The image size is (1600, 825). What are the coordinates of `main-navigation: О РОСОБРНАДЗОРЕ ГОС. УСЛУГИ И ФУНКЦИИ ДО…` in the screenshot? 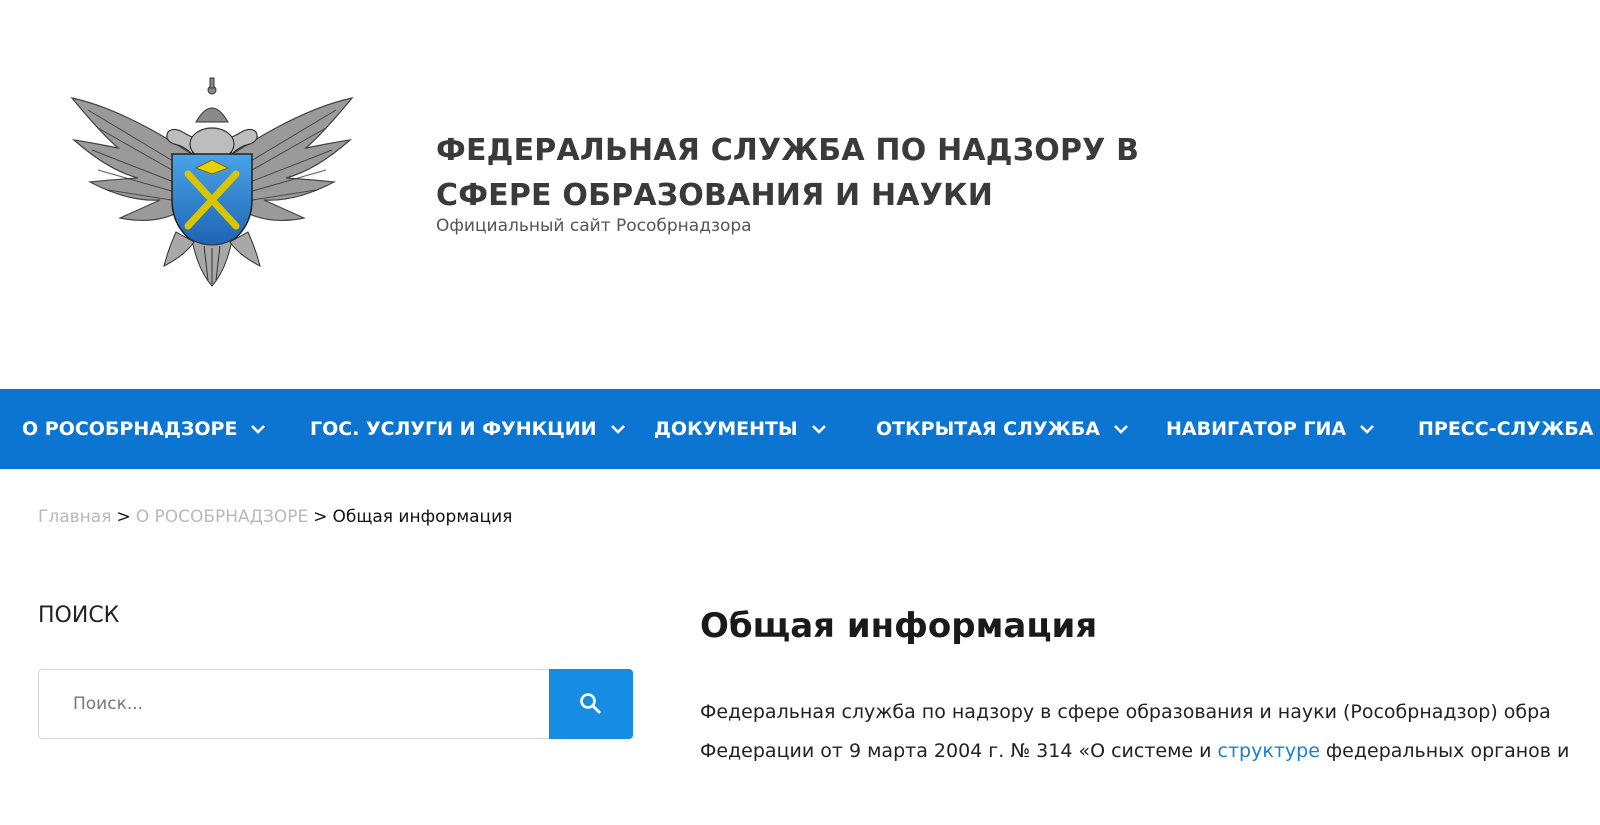 It's located at (800, 429).